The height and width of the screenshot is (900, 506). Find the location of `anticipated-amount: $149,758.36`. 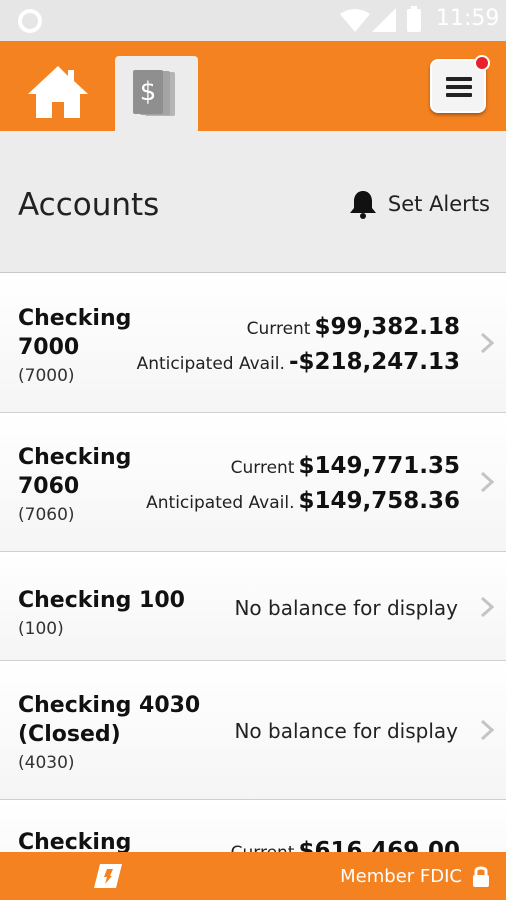

anticipated-amount: $149,758.36 is located at coordinates (379, 501).